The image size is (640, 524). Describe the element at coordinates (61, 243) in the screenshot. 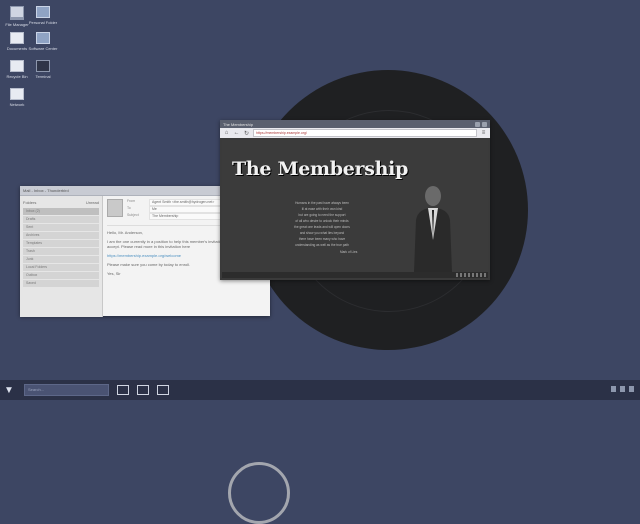

I see `folder-item: Templates` at that location.